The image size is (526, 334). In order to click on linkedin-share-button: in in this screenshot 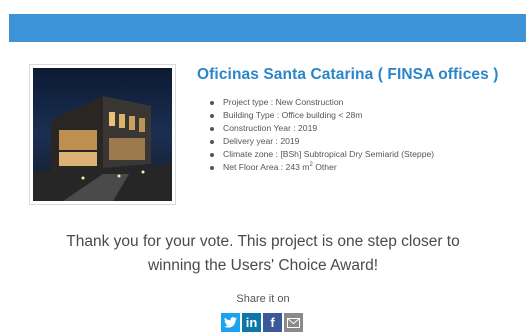, I will do `click(251, 322)`.